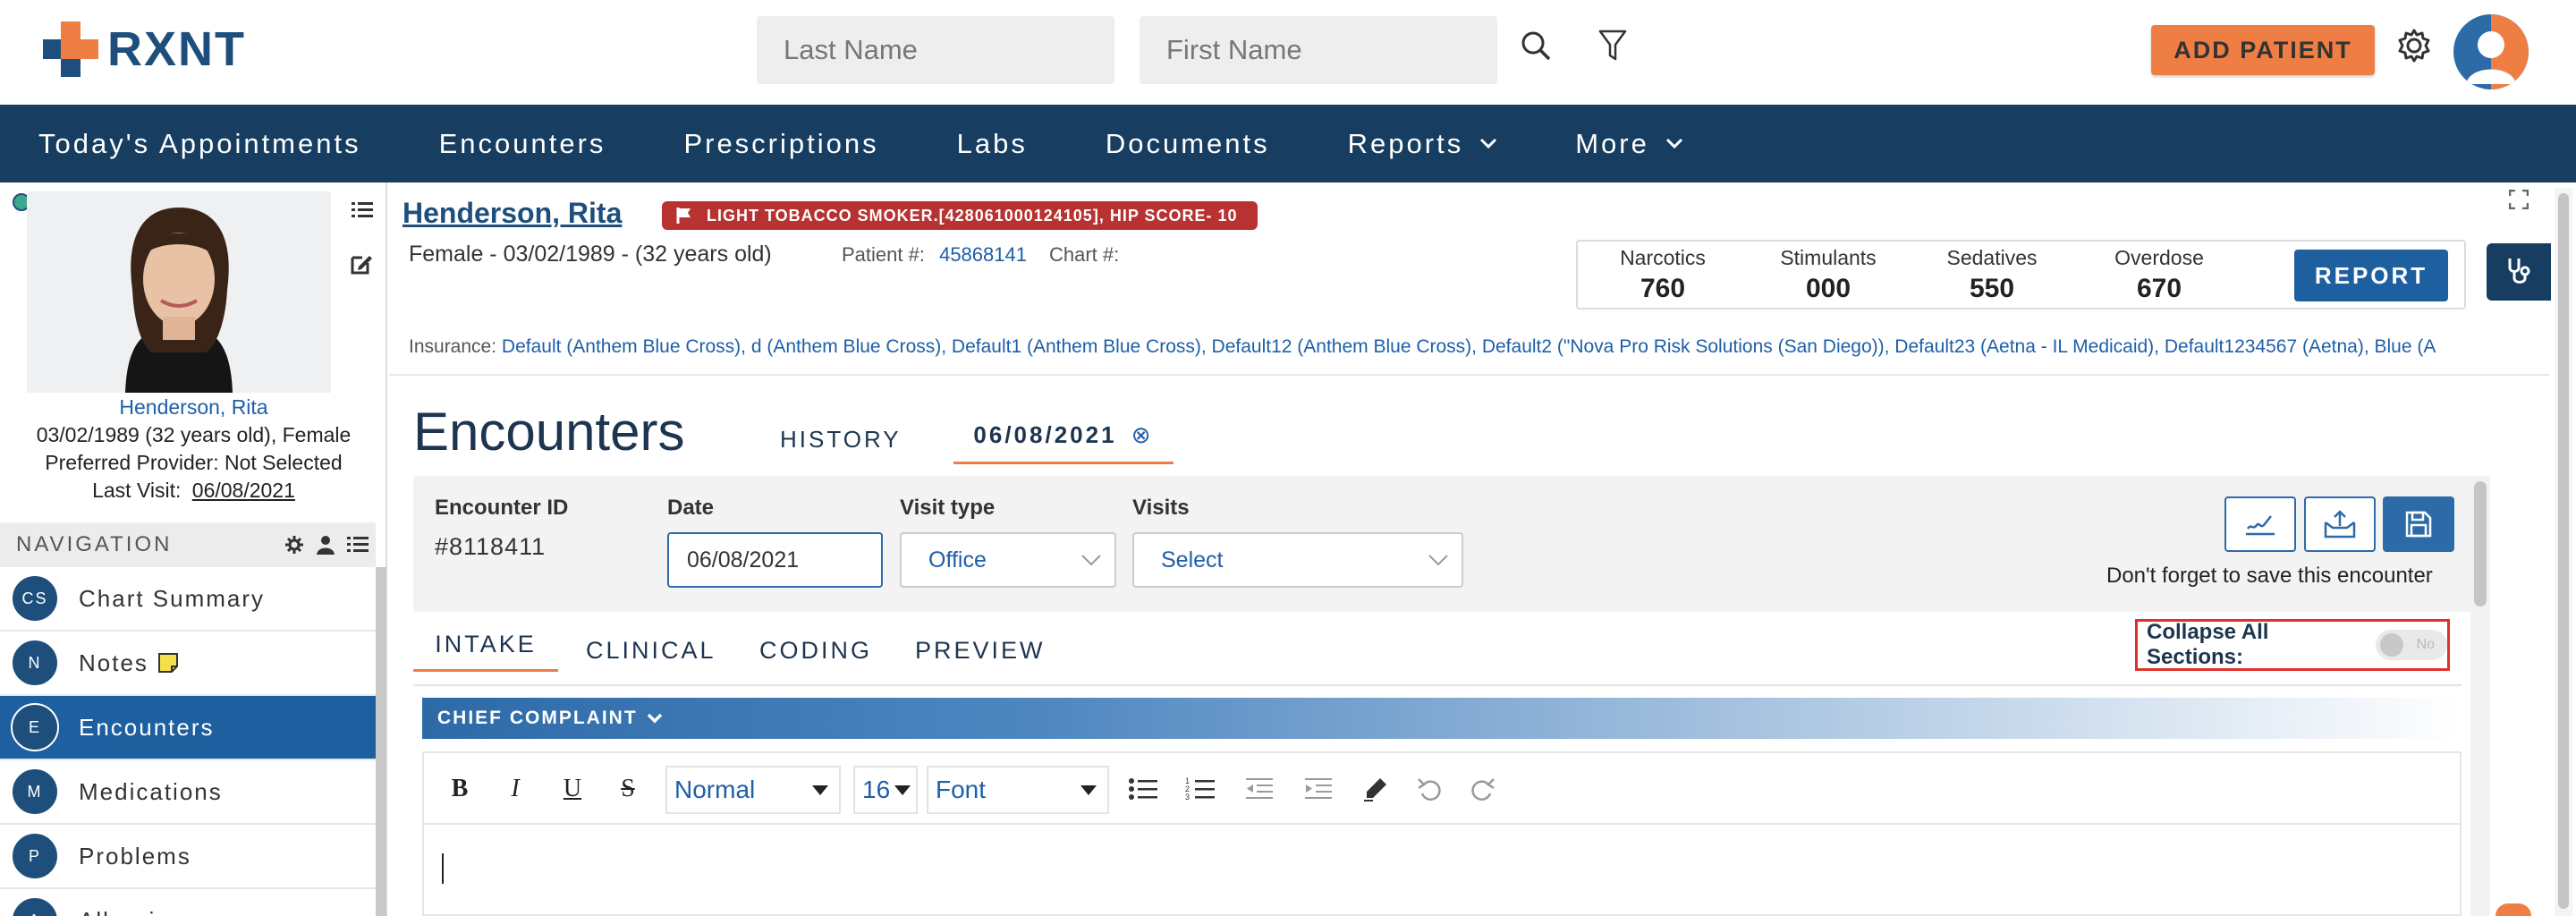 The height and width of the screenshot is (916, 2576). What do you see at coordinates (992, 144) in the screenshot?
I see `nav-labs: Labs` at bounding box center [992, 144].